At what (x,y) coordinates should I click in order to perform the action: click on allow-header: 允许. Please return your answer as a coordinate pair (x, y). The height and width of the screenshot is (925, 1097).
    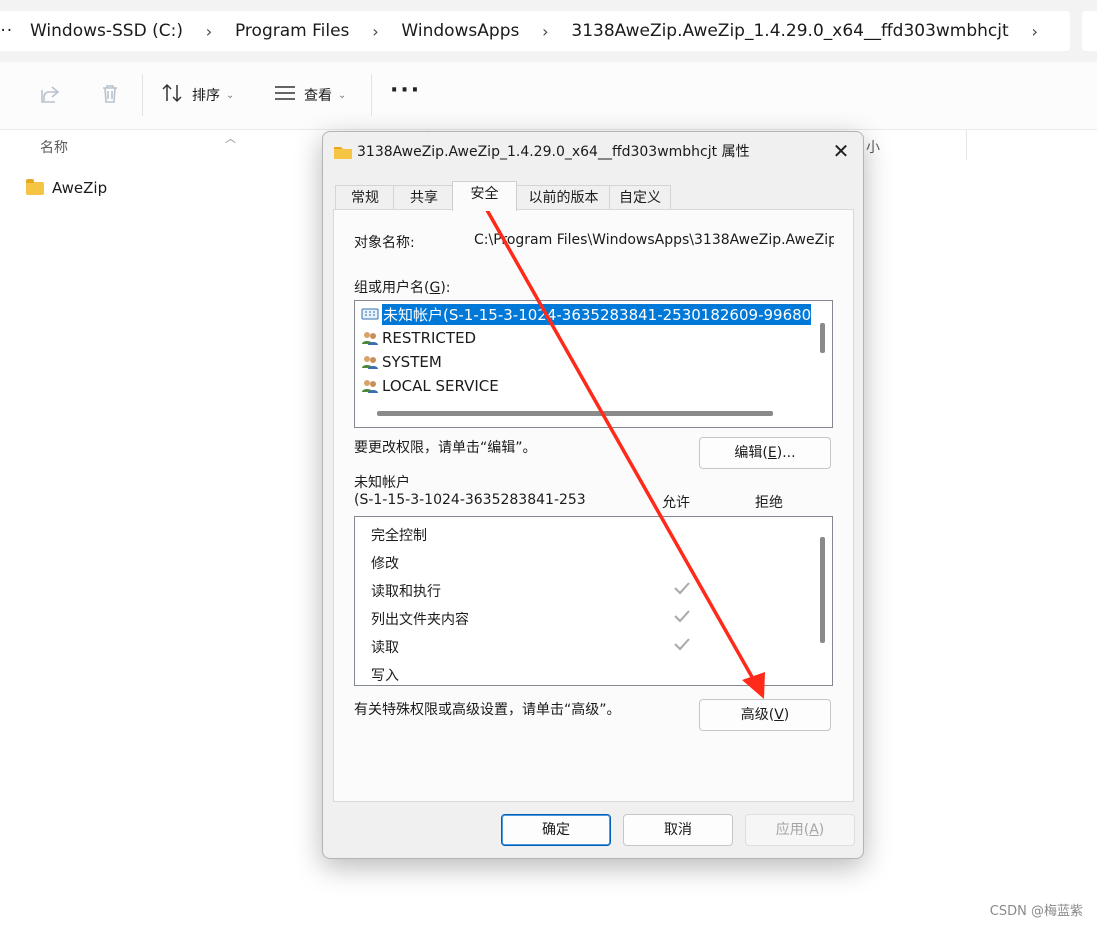
    Looking at the image, I should click on (676, 503).